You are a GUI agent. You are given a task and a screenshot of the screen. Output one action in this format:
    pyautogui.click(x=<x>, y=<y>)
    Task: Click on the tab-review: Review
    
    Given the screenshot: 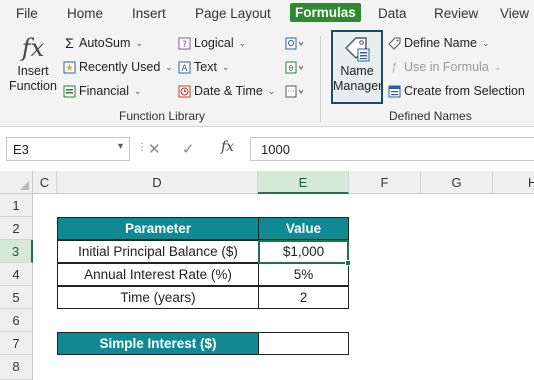 What is the action you would take?
    pyautogui.click(x=456, y=13)
    